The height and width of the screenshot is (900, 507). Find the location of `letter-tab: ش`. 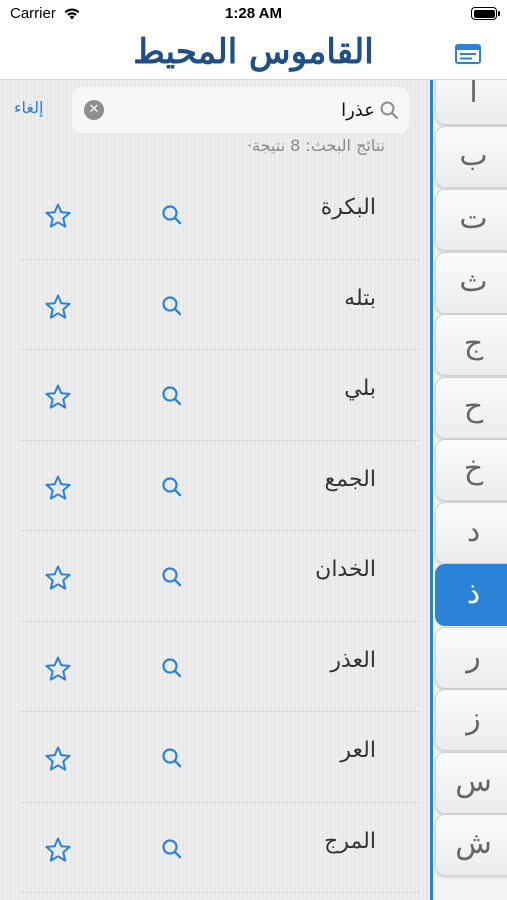

letter-tab: ش is located at coordinates (471, 845).